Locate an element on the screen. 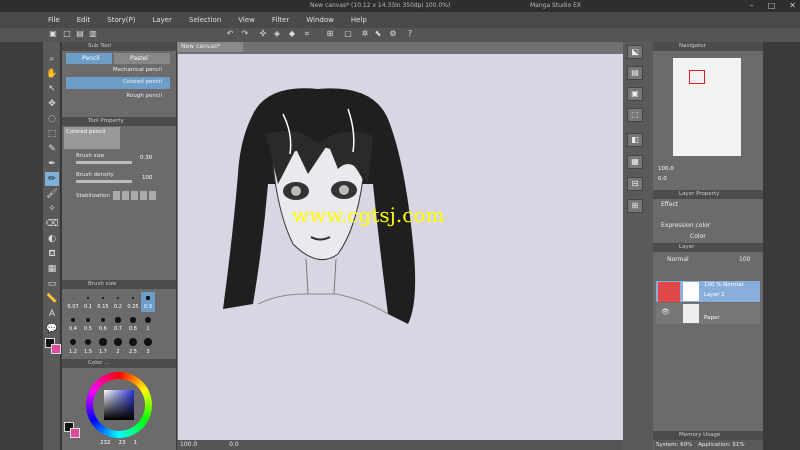 The height and width of the screenshot is (450, 800). menu-window: Window is located at coordinates (320, 20).